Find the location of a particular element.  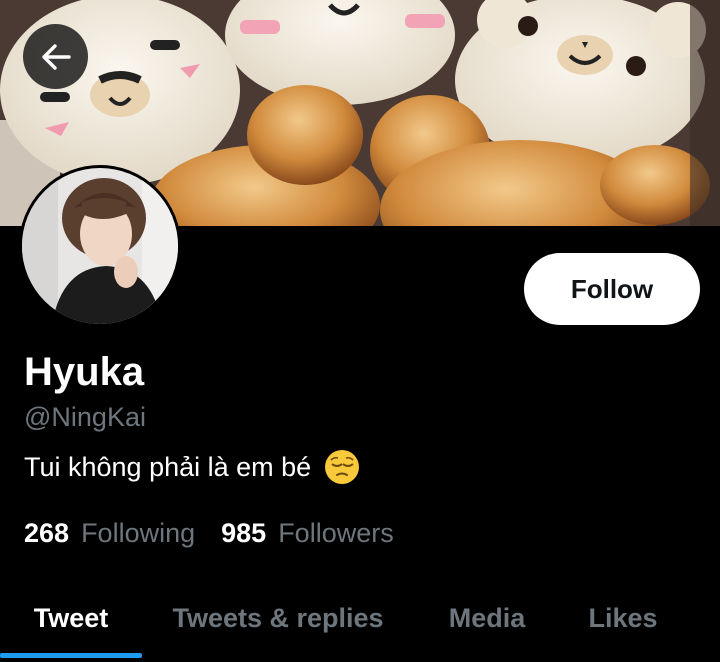

tab-media: Media is located at coordinates (487, 618).